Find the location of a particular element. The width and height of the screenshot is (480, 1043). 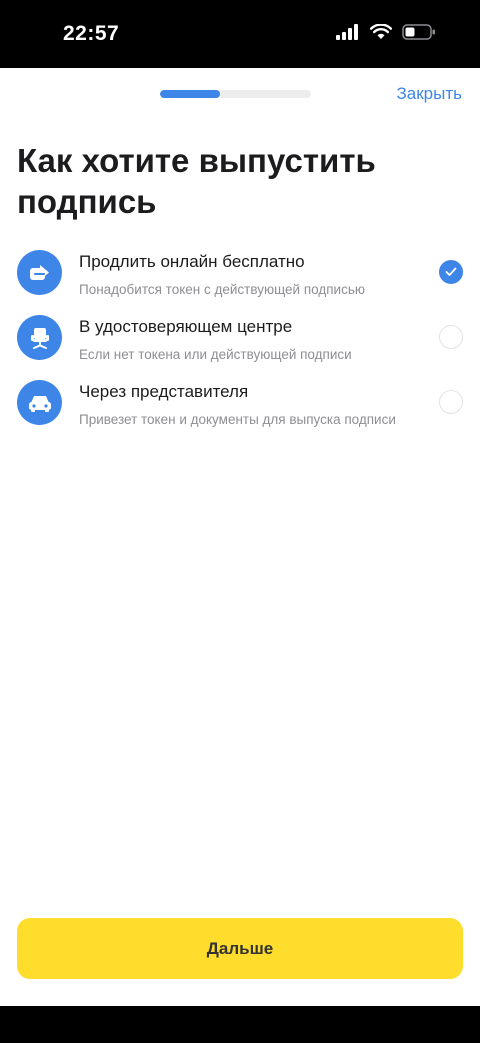

option-subtitle: Понадобится токен с действующей подписью is located at coordinates (222, 289).